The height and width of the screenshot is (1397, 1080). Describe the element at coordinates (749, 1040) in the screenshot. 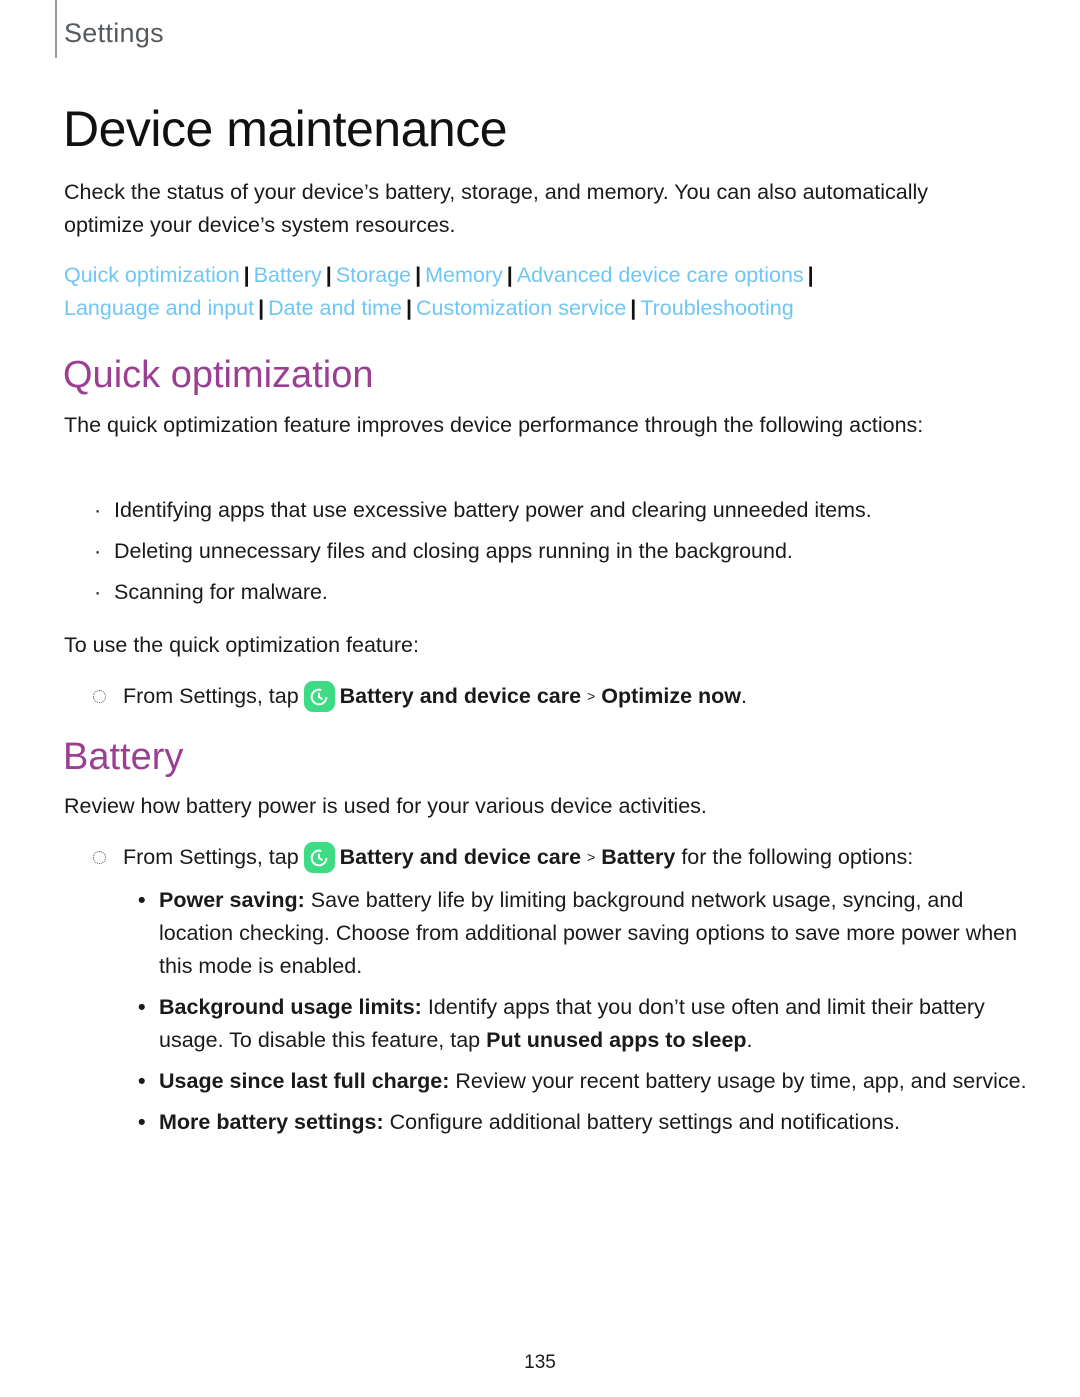

I see `option-tail-end: .` at that location.